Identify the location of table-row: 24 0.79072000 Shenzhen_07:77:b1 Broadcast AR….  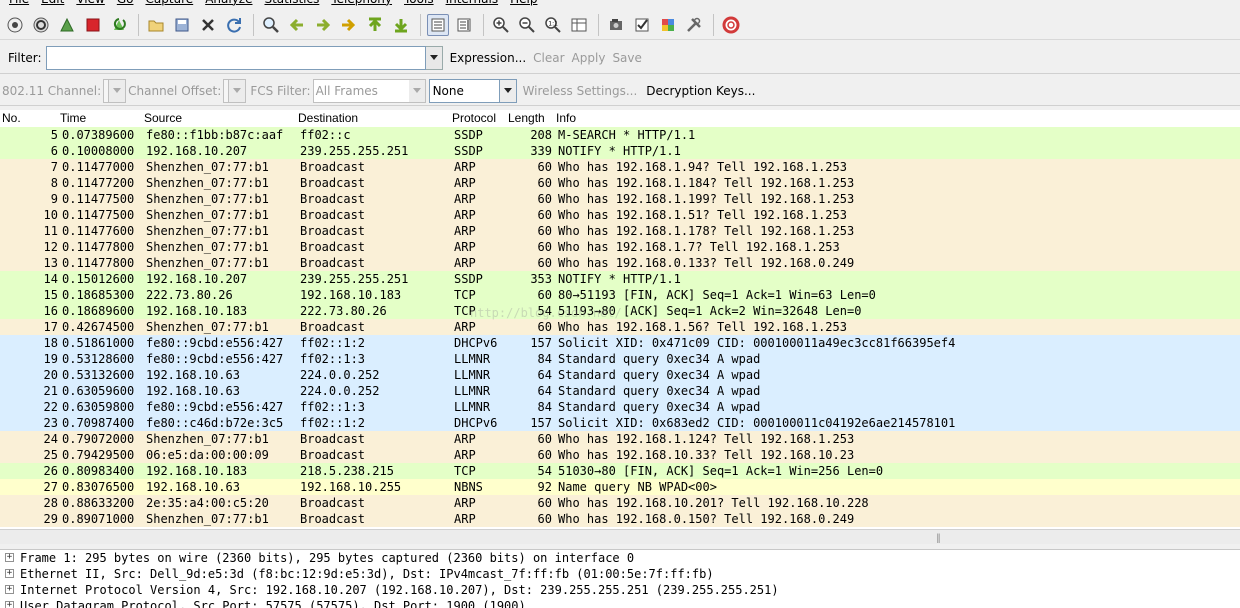
(620, 439).